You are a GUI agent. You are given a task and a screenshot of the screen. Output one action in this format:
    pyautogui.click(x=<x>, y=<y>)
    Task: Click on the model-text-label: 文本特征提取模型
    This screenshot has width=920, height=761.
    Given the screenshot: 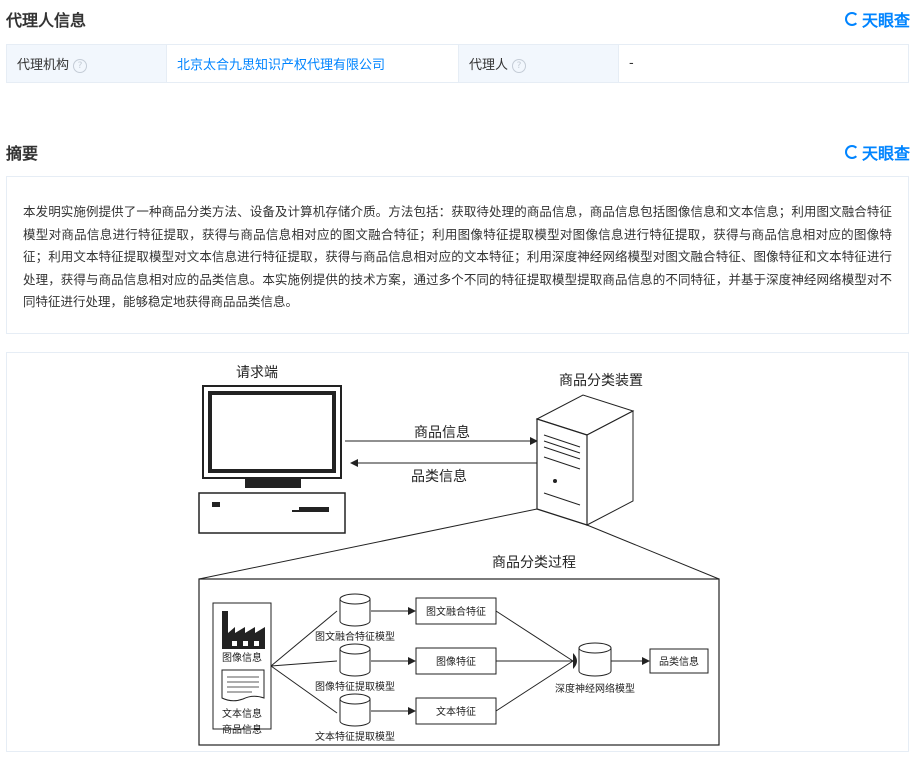 What is the action you would take?
    pyautogui.click(x=355, y=736)
    